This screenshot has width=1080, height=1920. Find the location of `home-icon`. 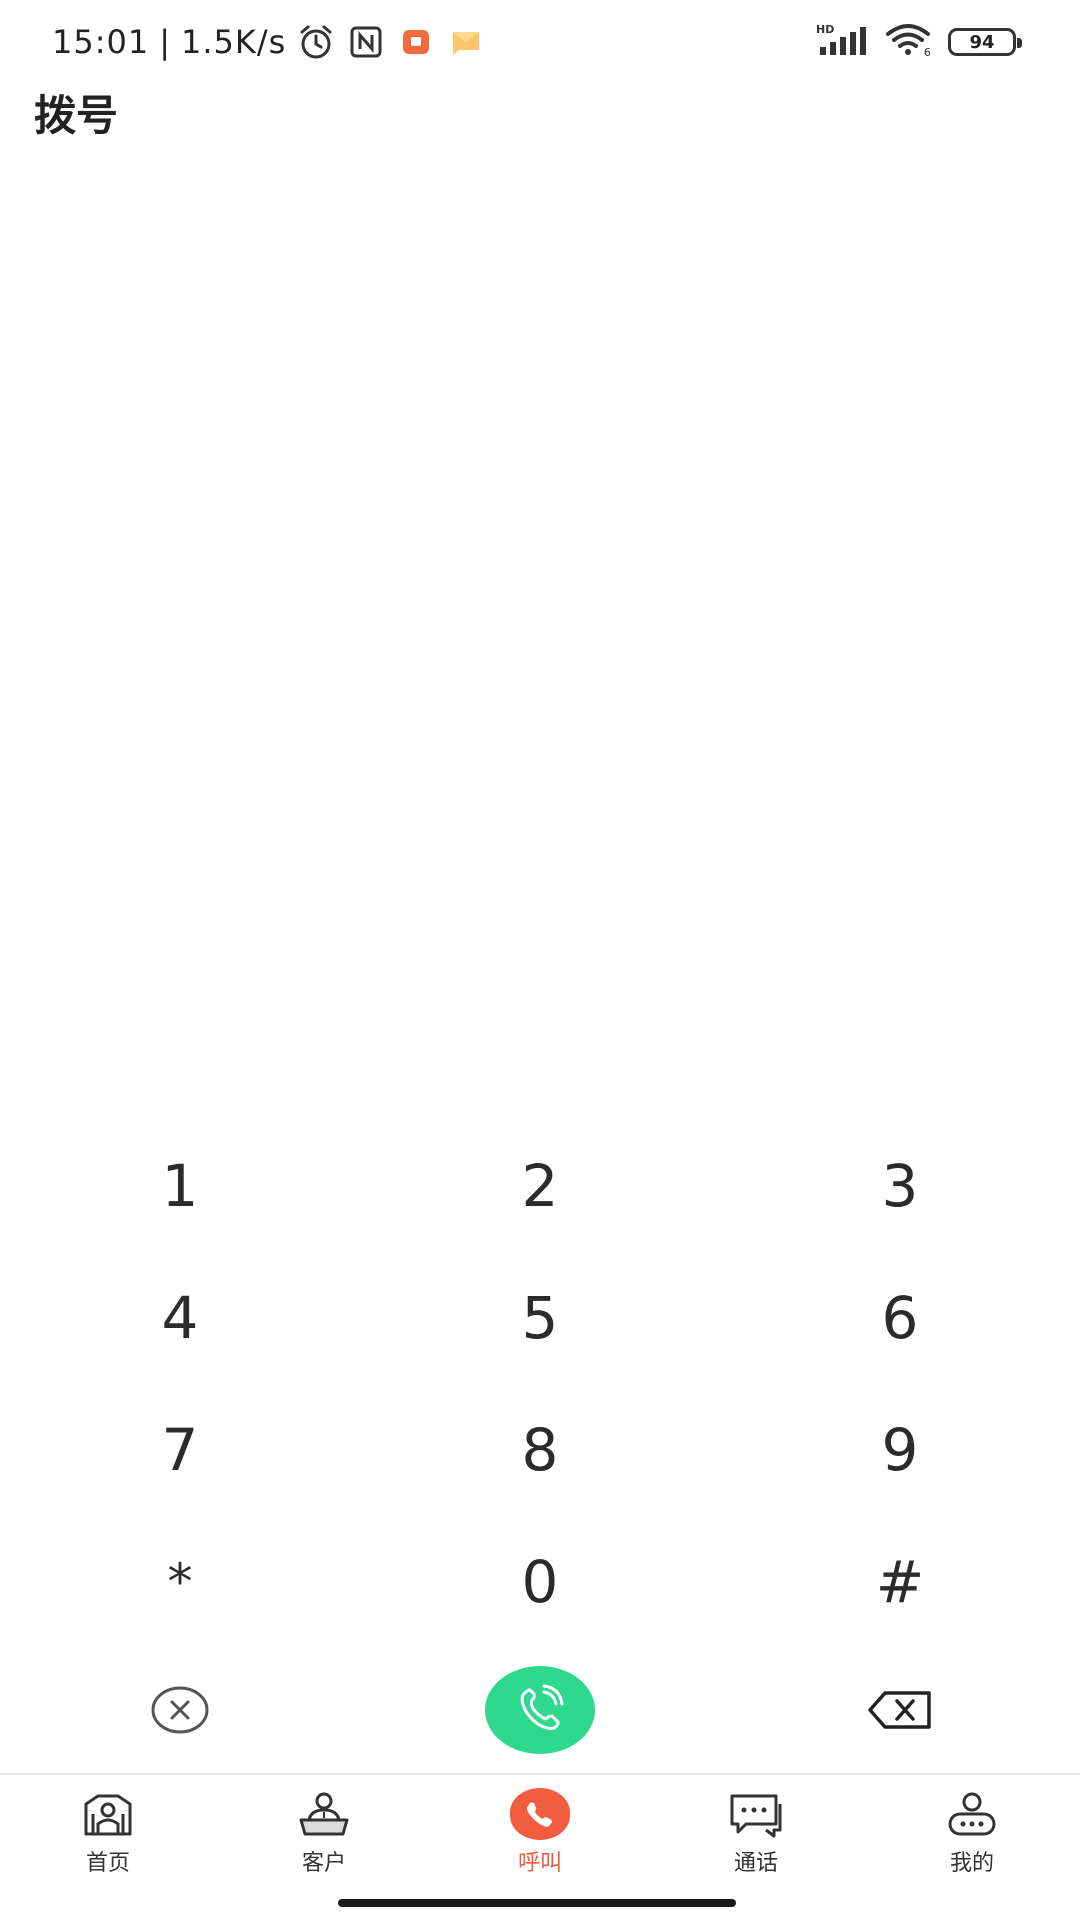

home-icon is located at coordinates (108, 1814).